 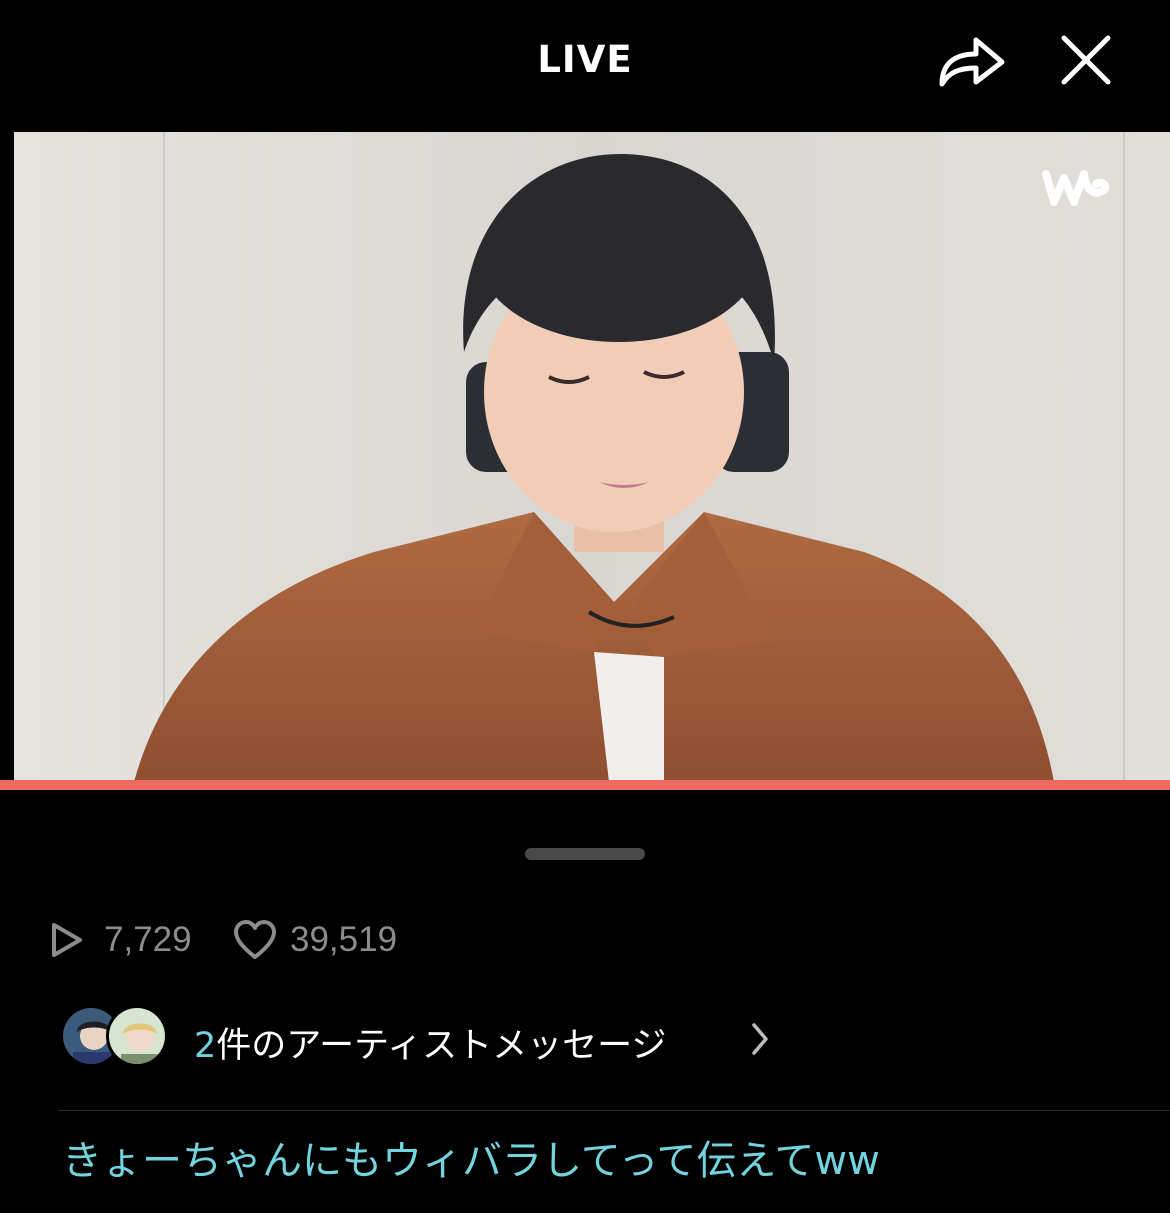 I want to click on artist-messages-label: 件のアーティストメッセージ, so click(x=441, y=1046).